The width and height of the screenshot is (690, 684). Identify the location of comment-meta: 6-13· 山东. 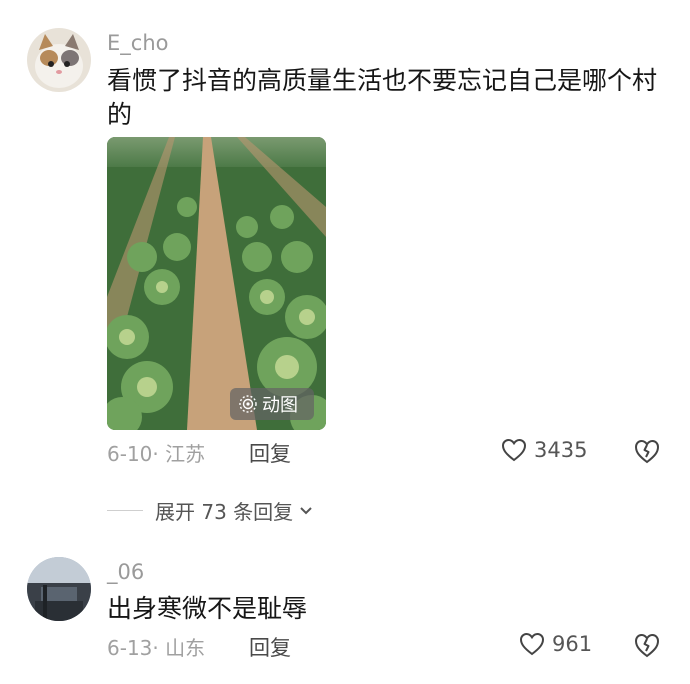
(156, 648).